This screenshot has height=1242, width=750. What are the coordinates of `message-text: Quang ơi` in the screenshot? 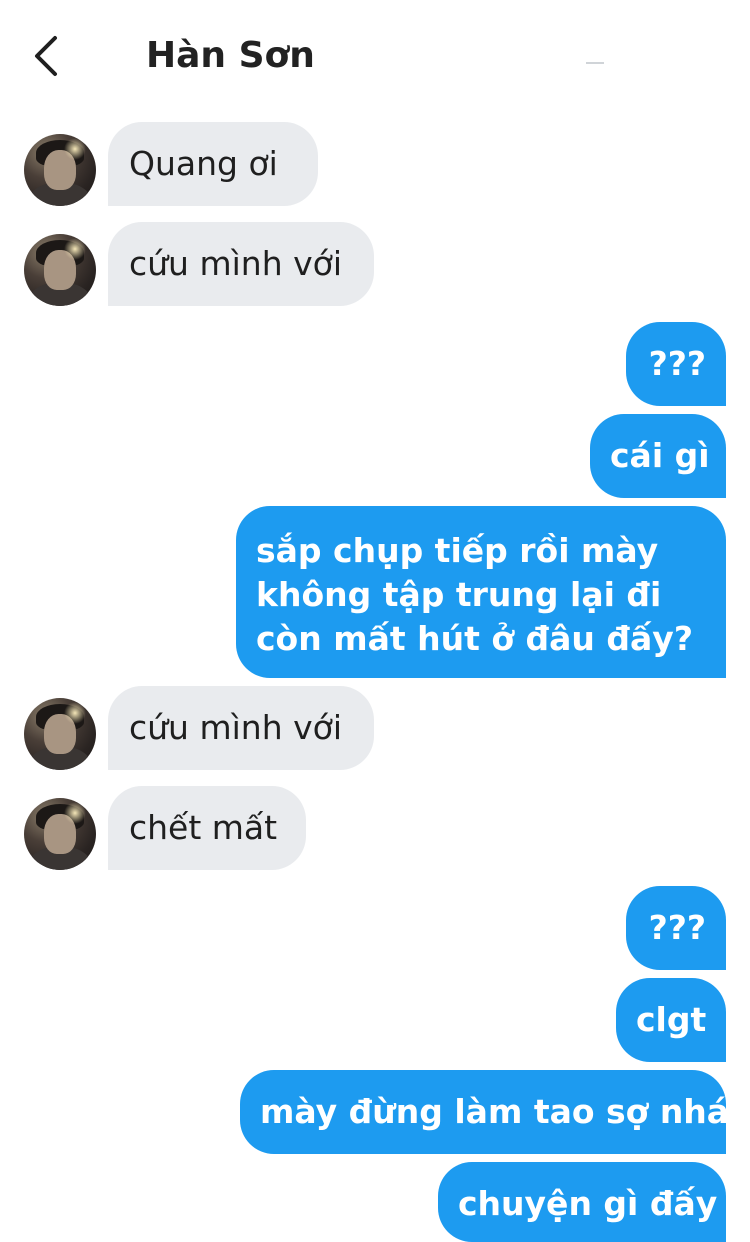 It's located at (203, 163).